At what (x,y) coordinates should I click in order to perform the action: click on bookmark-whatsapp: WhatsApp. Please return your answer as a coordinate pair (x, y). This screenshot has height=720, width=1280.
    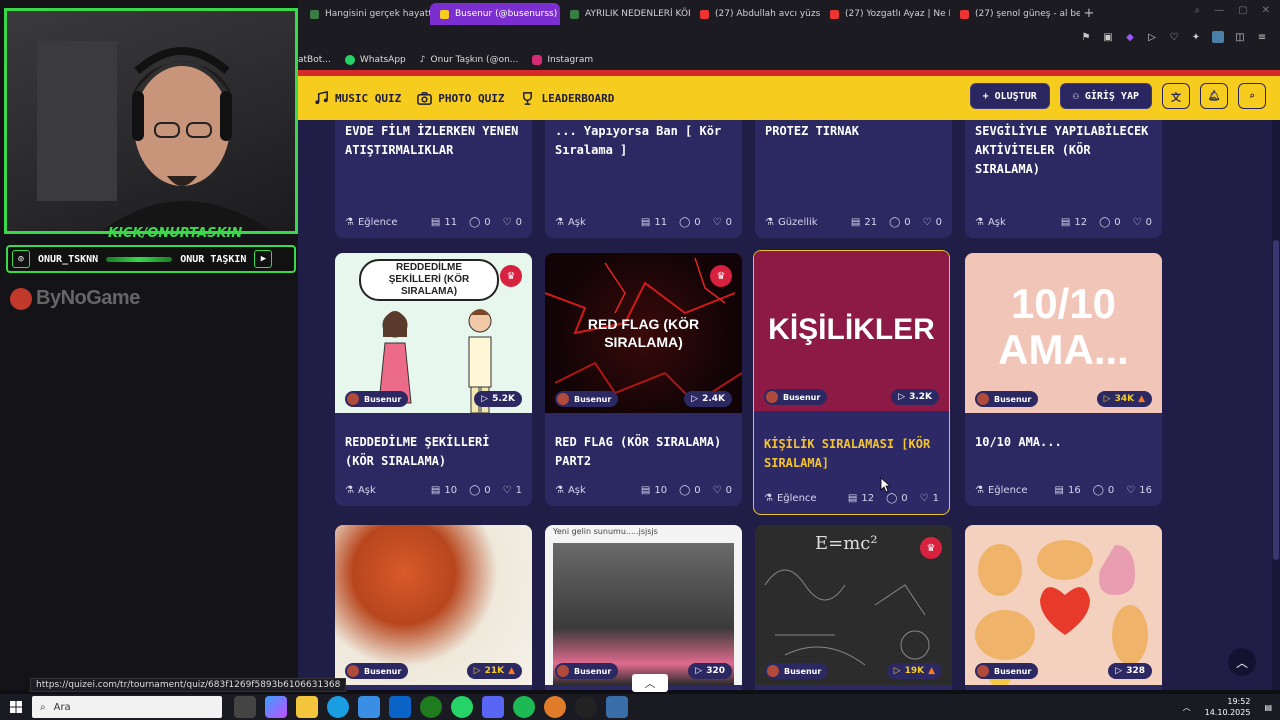
    Looking at the image, I should click on (375, 60).